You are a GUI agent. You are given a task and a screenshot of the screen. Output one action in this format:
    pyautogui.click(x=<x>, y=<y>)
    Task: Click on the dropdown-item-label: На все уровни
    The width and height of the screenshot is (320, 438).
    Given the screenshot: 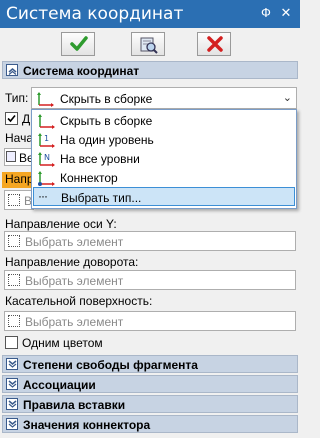 What is the action you would take?
    pyautogui.click(x=100, y=159)
    